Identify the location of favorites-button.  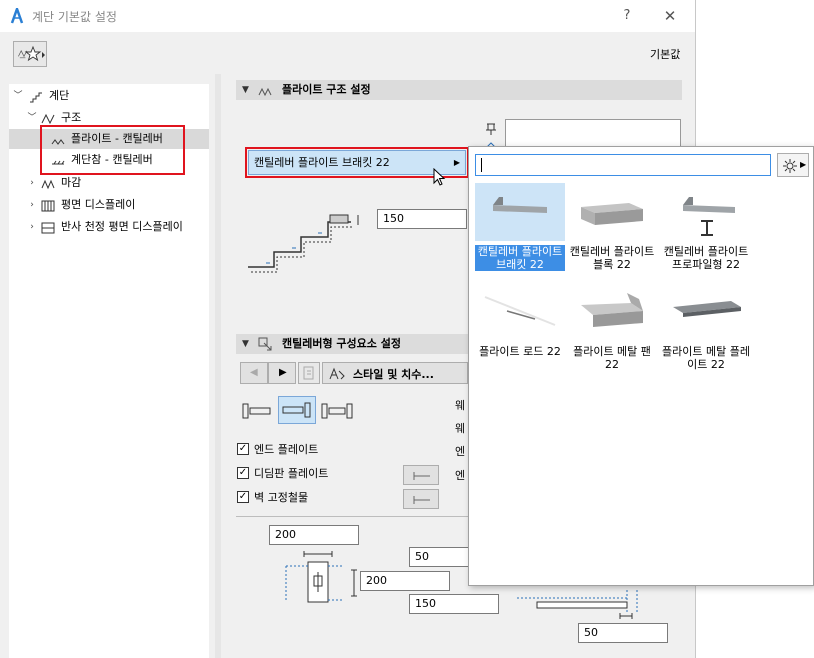
(30, 54).